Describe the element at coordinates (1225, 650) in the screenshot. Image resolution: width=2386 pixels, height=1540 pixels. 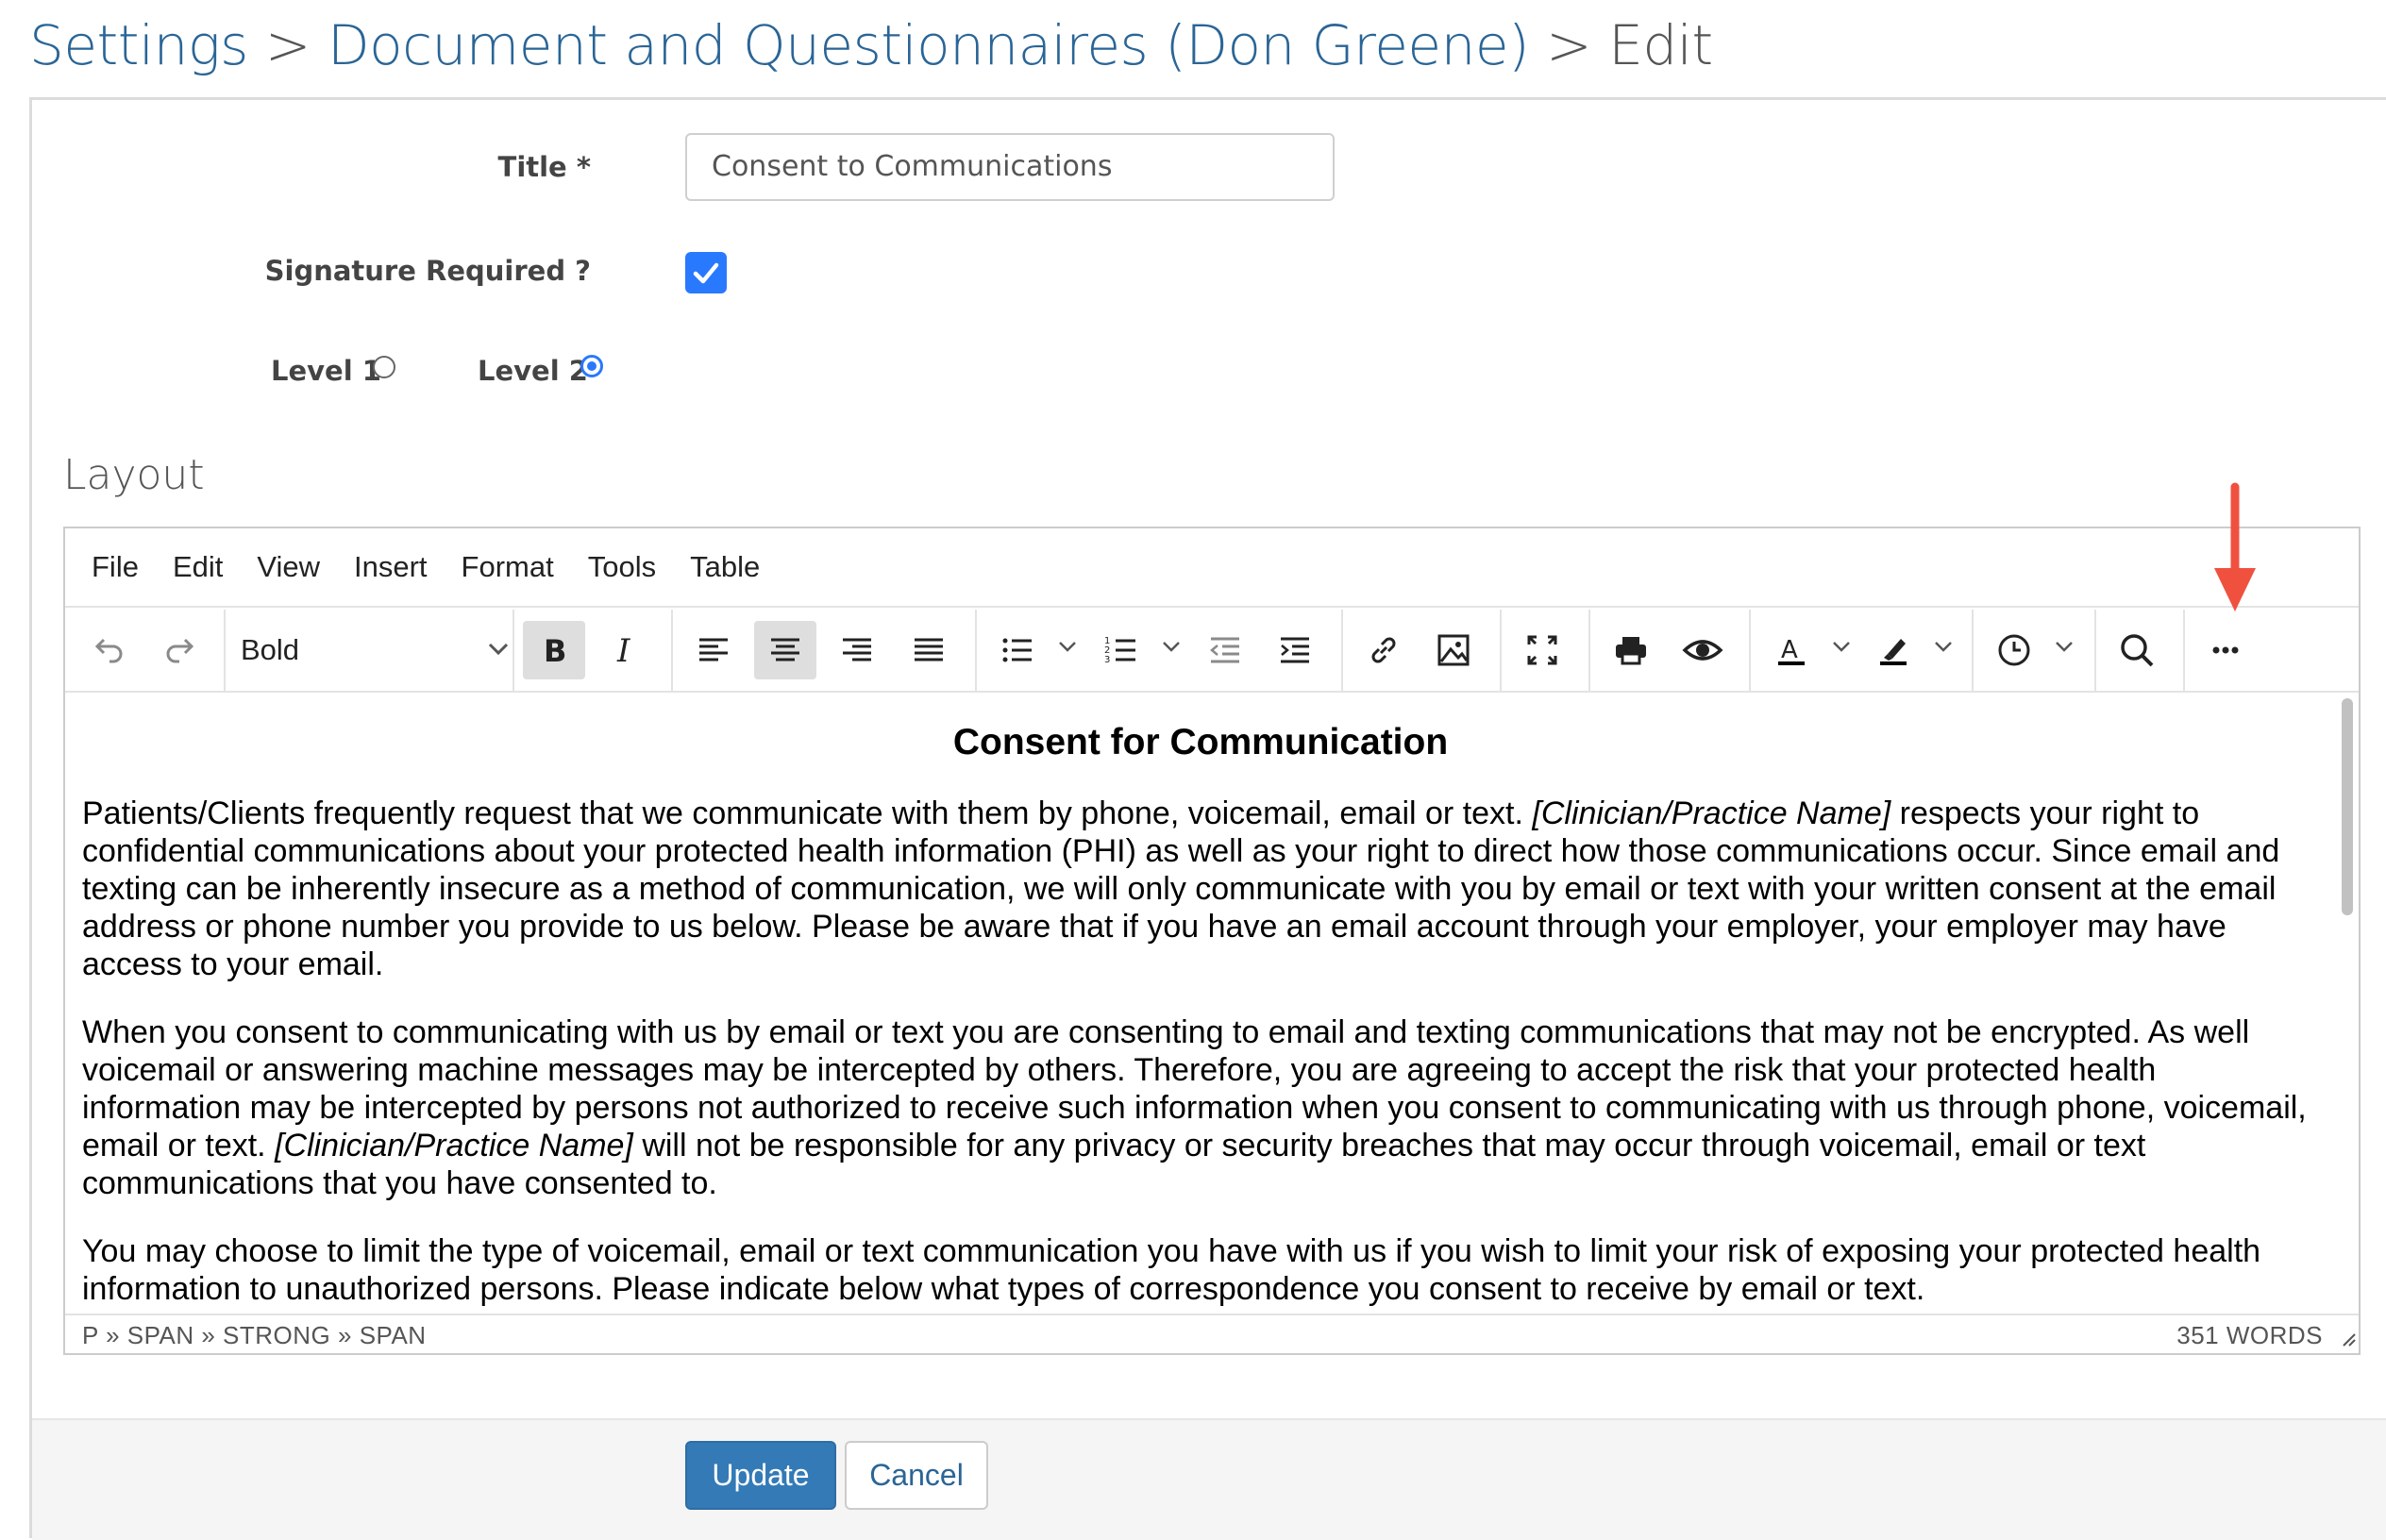
I see `outdent-icon` at that location.